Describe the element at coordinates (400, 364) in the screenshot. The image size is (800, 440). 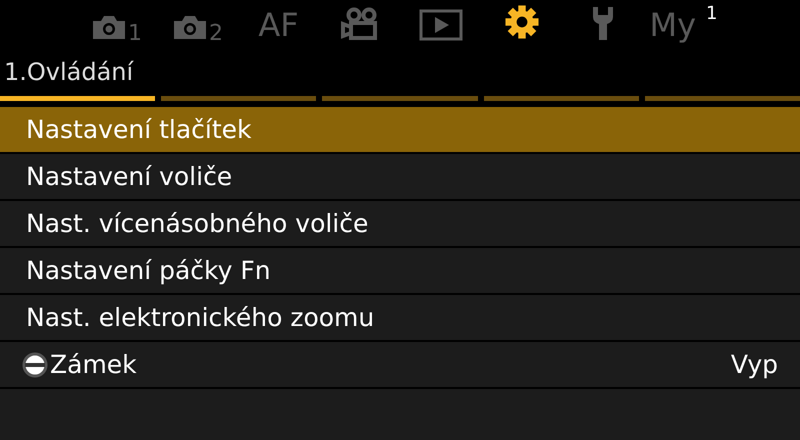
I see `menu-item: Zámek Vyp` at that location.